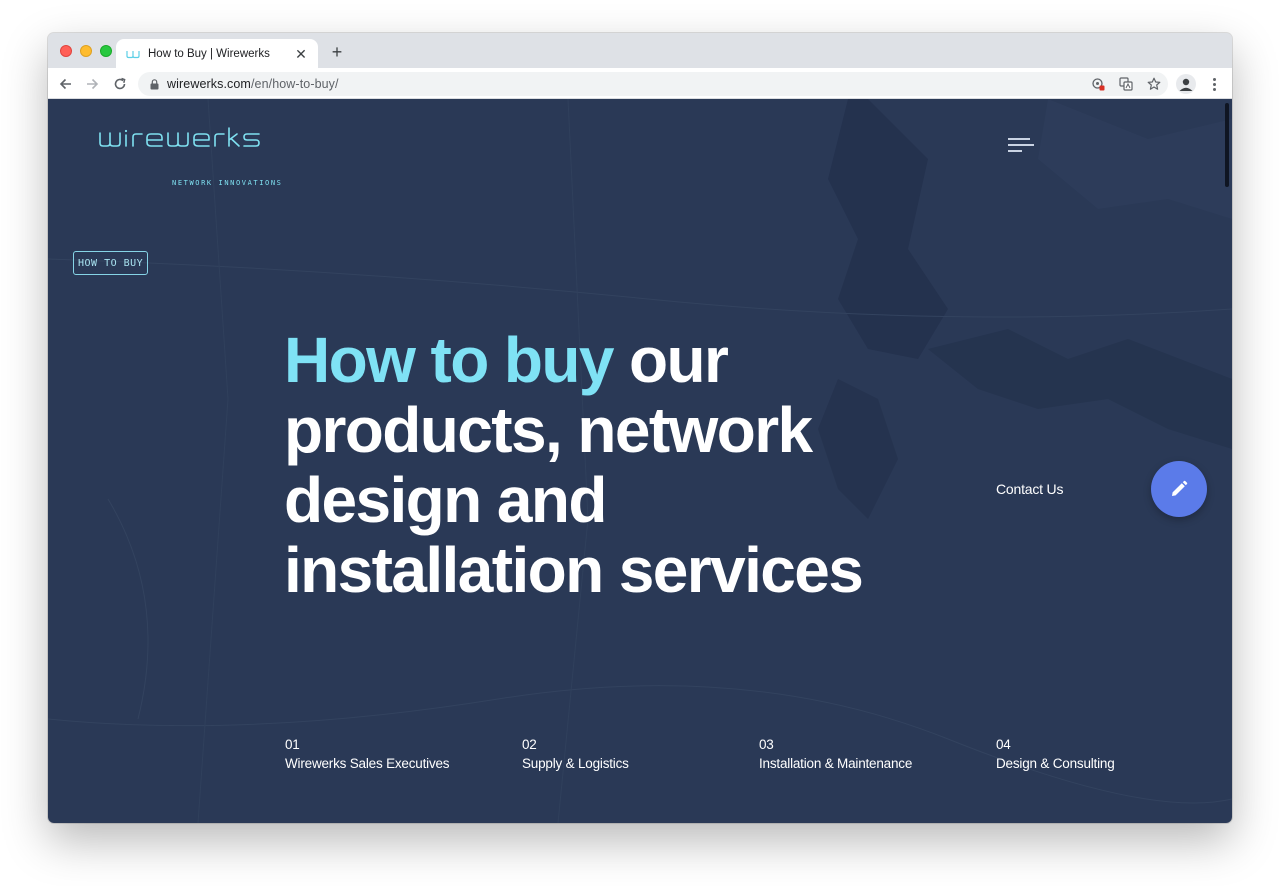  I want to click on lock-icon, so click(154, 84).